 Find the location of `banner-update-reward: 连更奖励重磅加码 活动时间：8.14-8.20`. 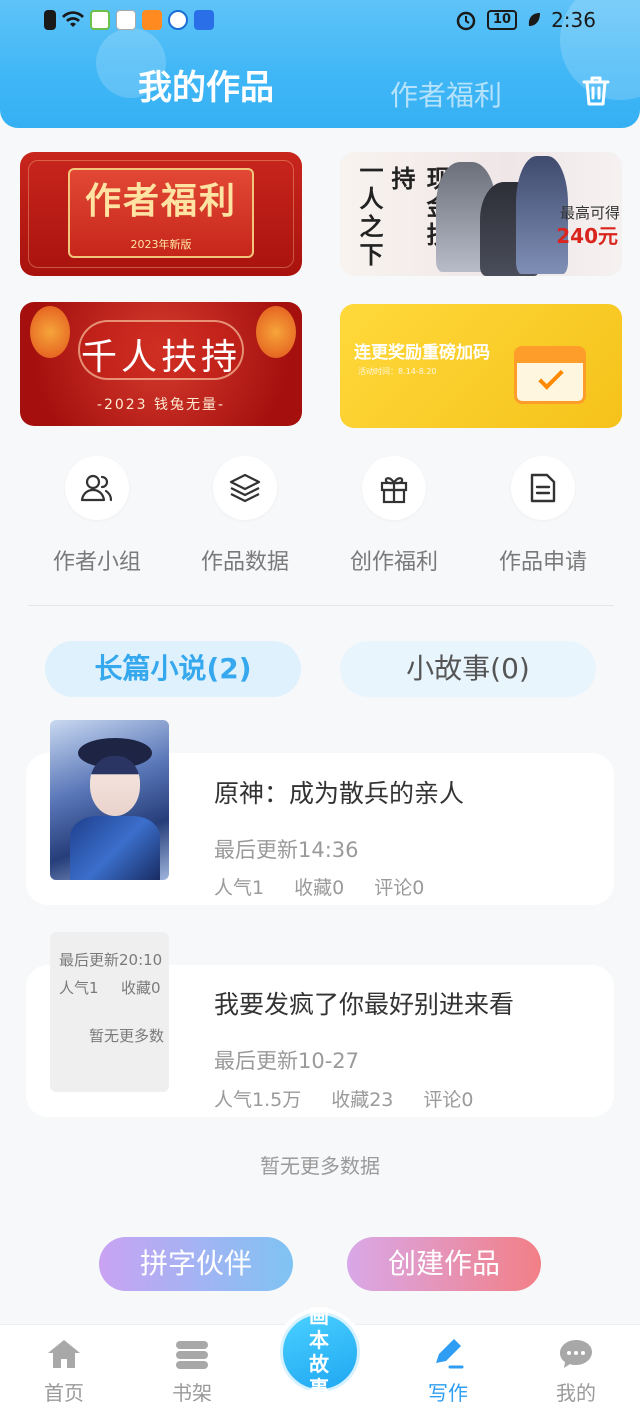

banner-update-reward: 连更奖励重磅加码 活动时间：8.14-8.20 is located at coordinates (481, 366).